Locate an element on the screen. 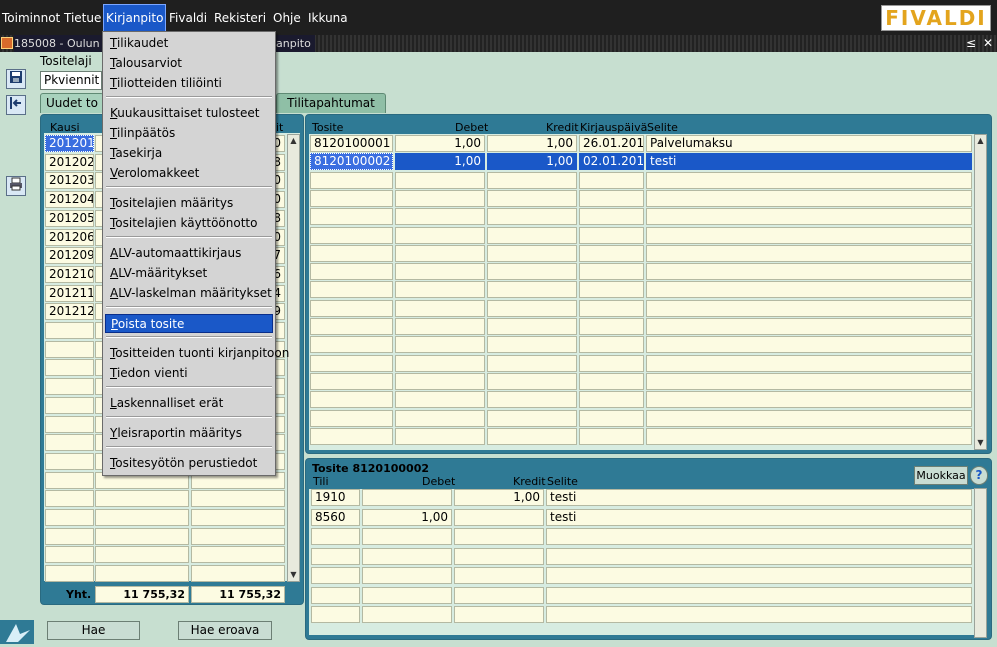 The height and width of the screenshot is (647, 997). hae-button: Hae is located at coordinates (93, 630).